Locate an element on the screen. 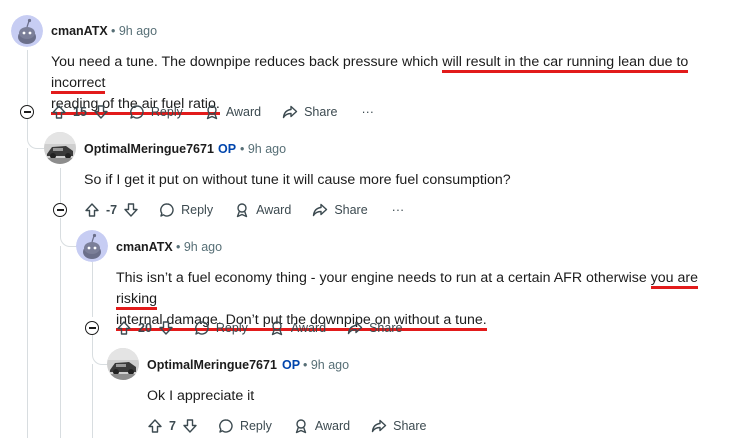 The image size is (751, 438). comment-body: Ok I appreciate it is located at coordinates (442, 396).